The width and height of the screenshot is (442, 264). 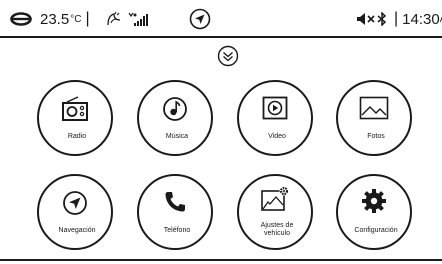 I want to click on video-icon, so click(x=275, y=108).